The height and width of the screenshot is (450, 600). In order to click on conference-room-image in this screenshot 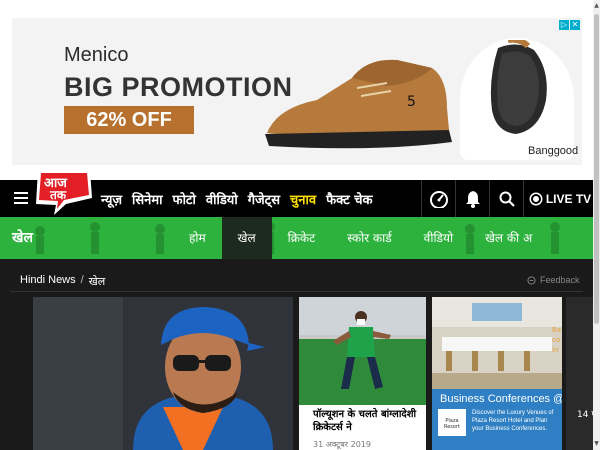, I will do `click(497, 343)`.